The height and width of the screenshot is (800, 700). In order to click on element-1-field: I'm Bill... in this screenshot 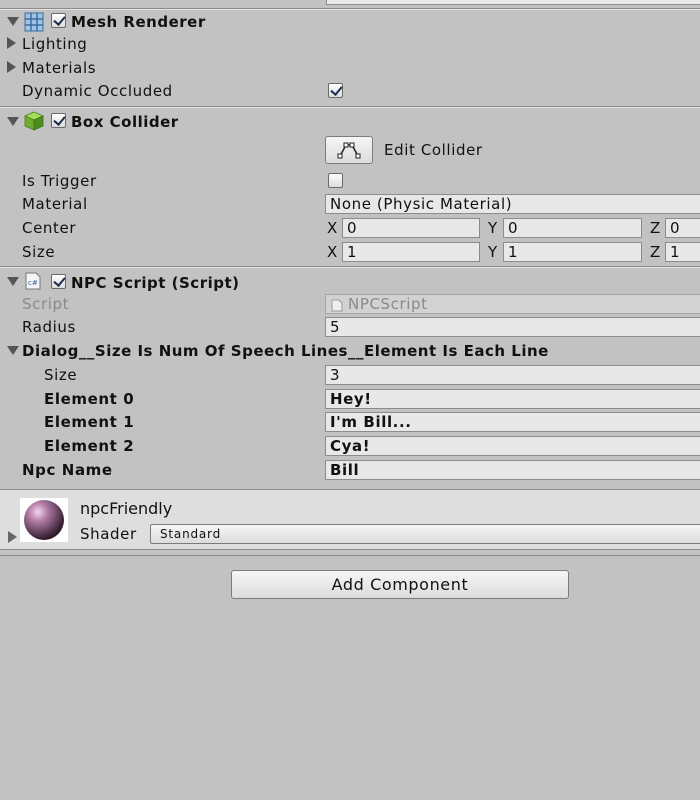, I will do `click(512, 422)`.